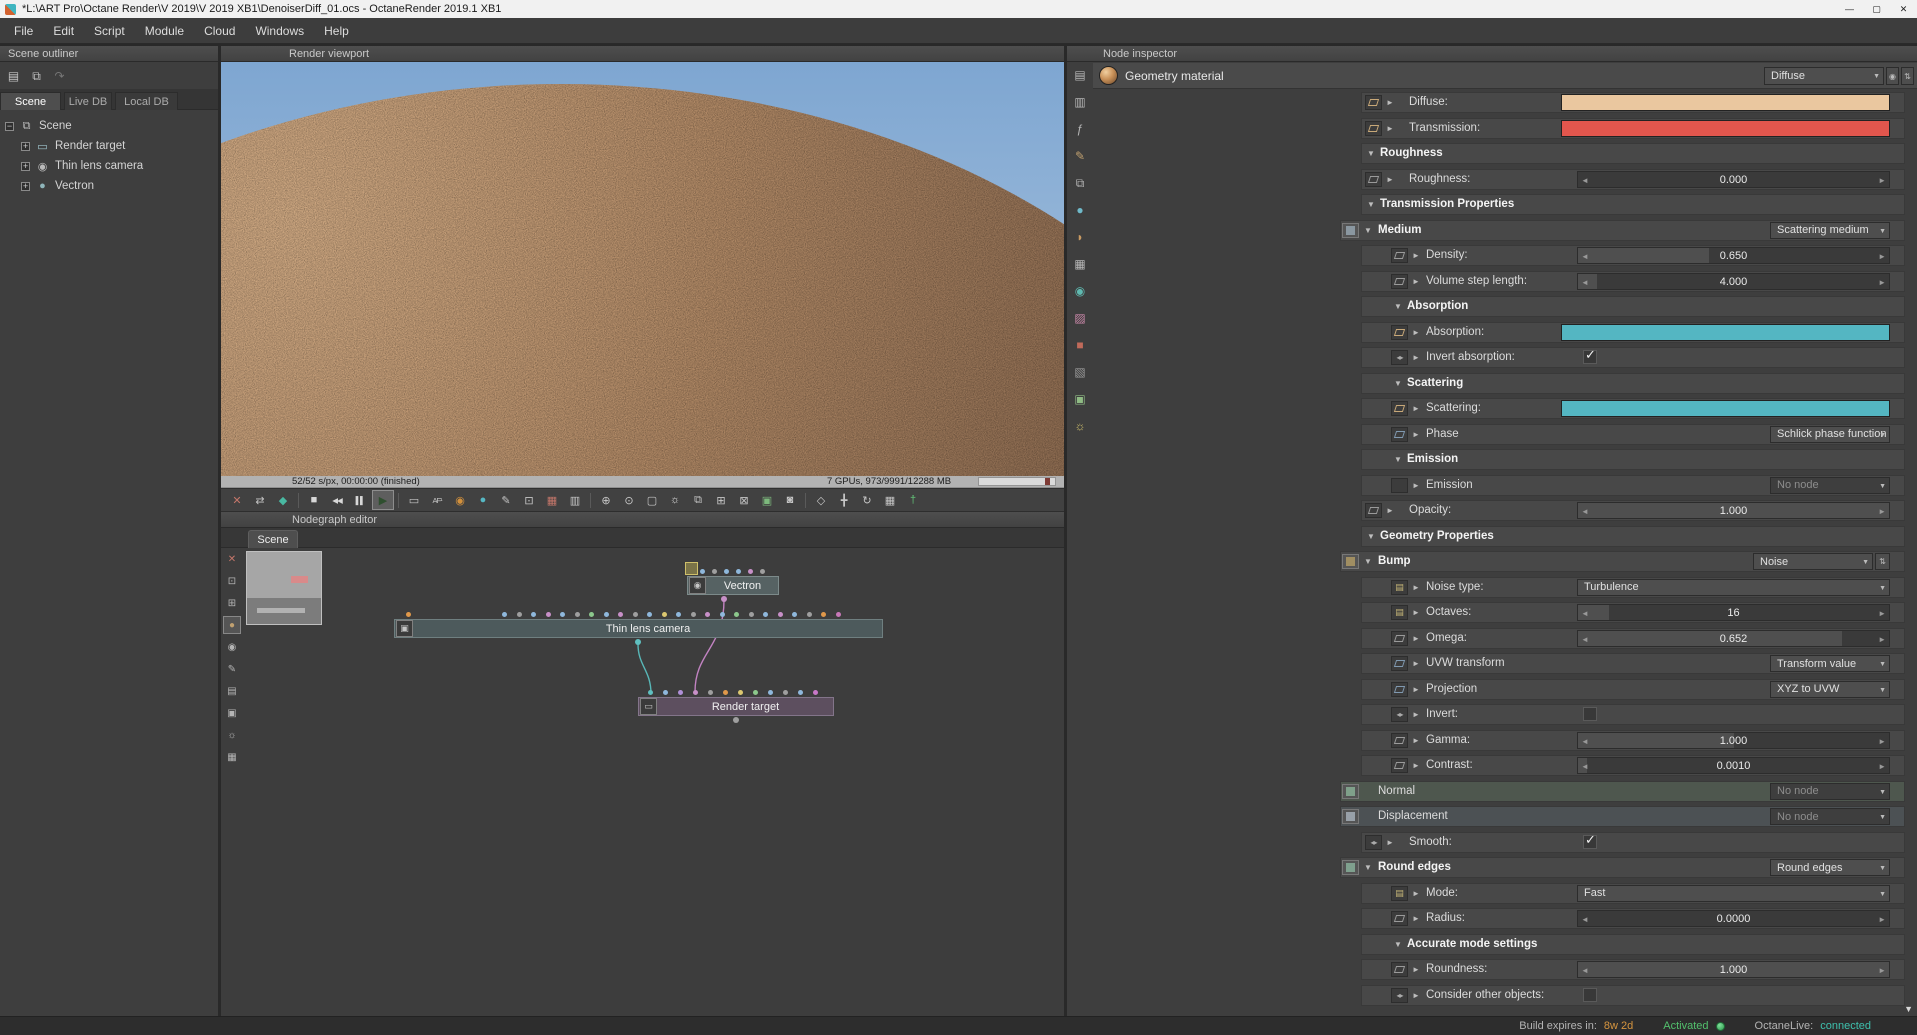  What do you see at coordinates (1590, 994) in the screenshot?
I see `checkbox` at bounding box center [1590, 994].